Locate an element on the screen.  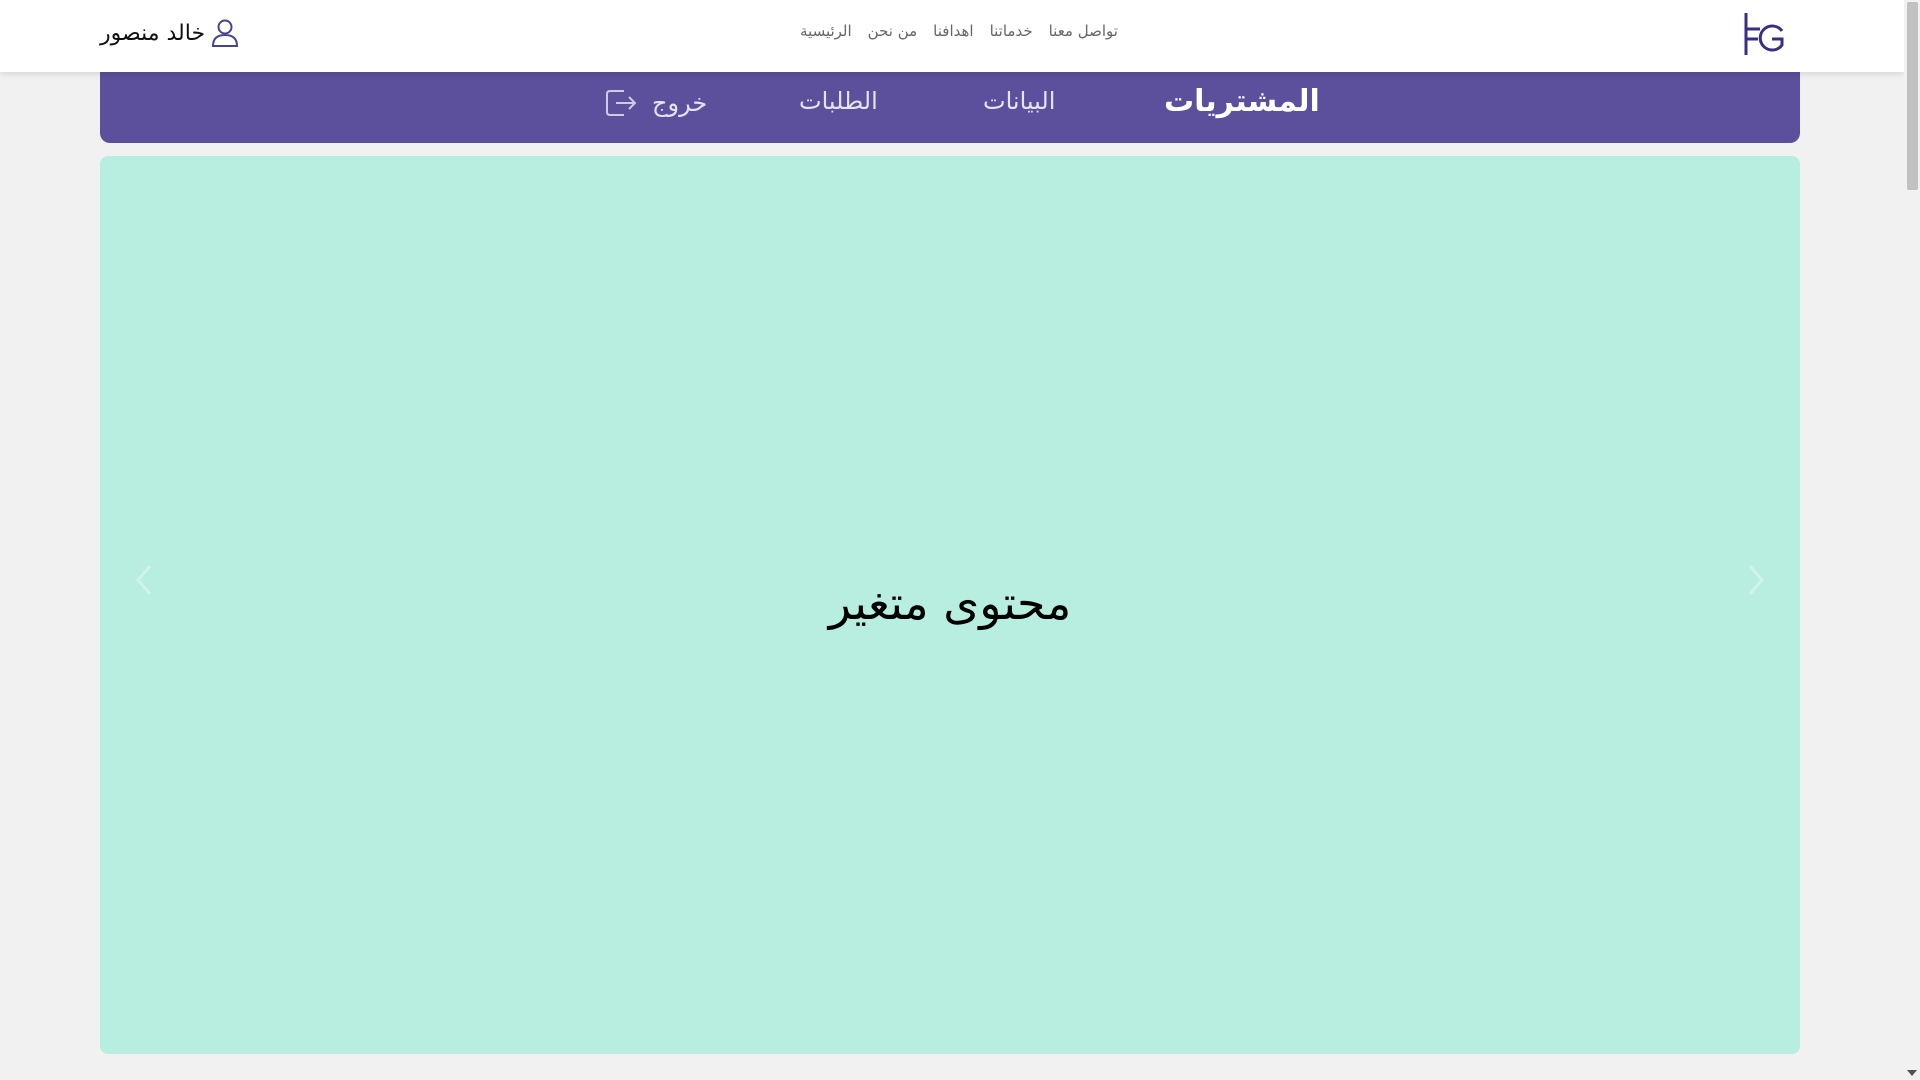
user-profile: خالد منصور is located at coordinates (169, 33).